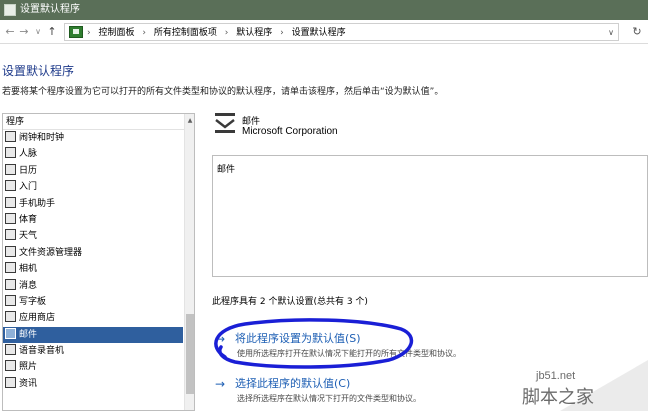  Describe the element at coordinates (10, 218) in the screenshot. I see `trophy-icon` at that location.